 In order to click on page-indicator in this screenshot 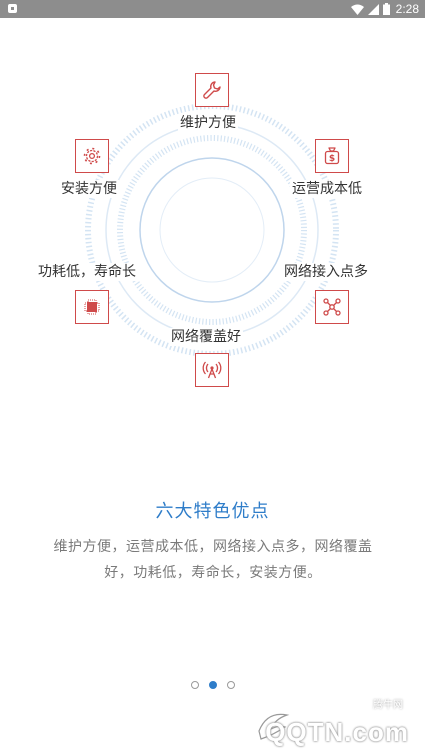, I will do `click(212, 685)`.